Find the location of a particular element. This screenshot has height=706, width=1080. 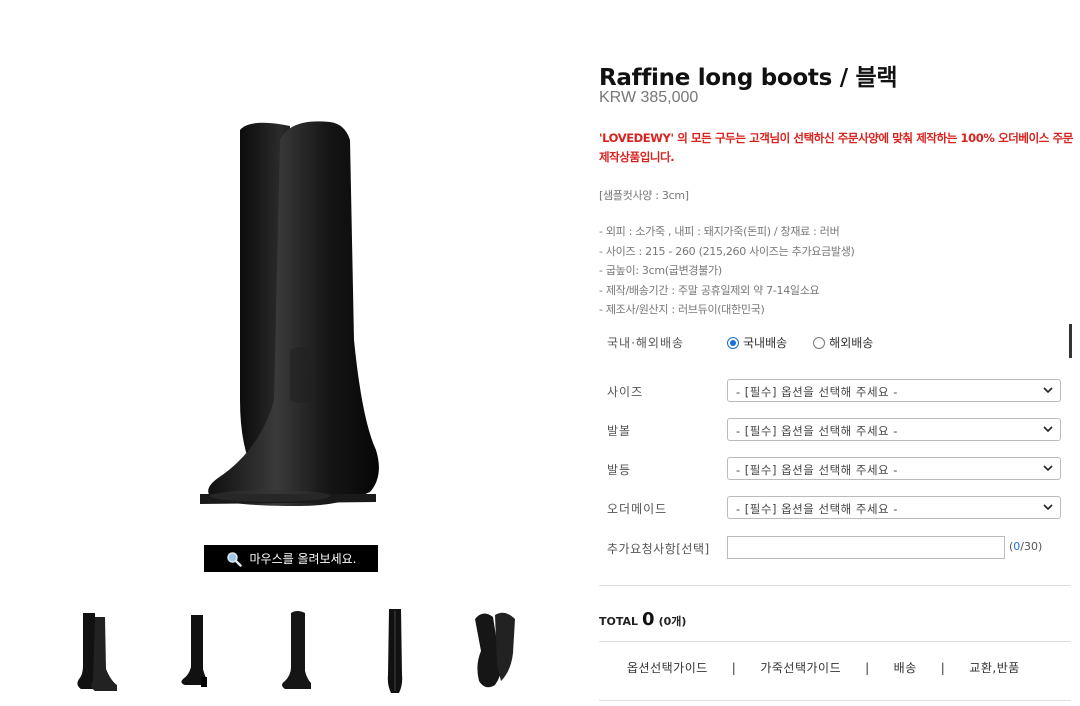

product-title: Raffine long boots / 블랙 is located at coordinates (748, 78).